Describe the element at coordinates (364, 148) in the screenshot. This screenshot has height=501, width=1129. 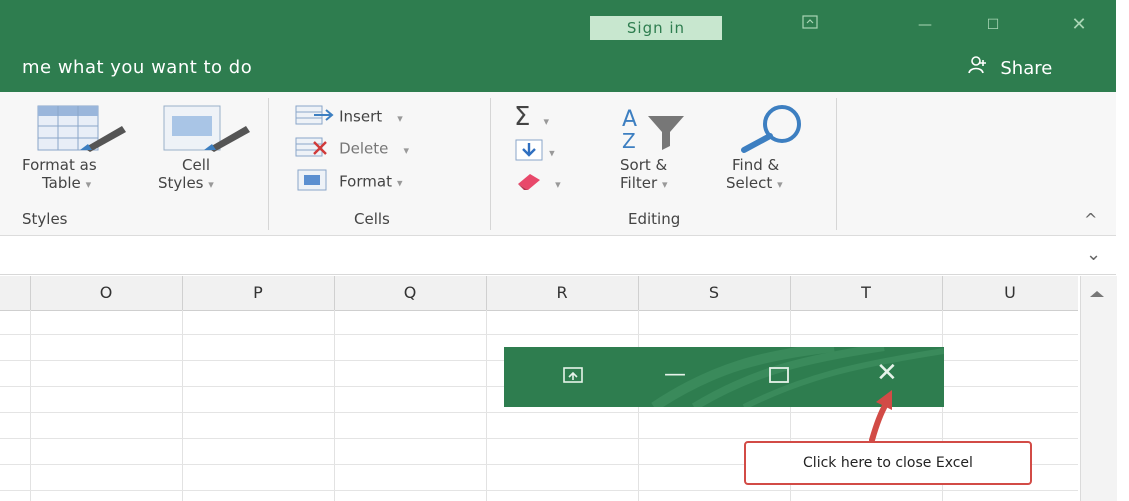
I see `delete-label: Delete` at that location.